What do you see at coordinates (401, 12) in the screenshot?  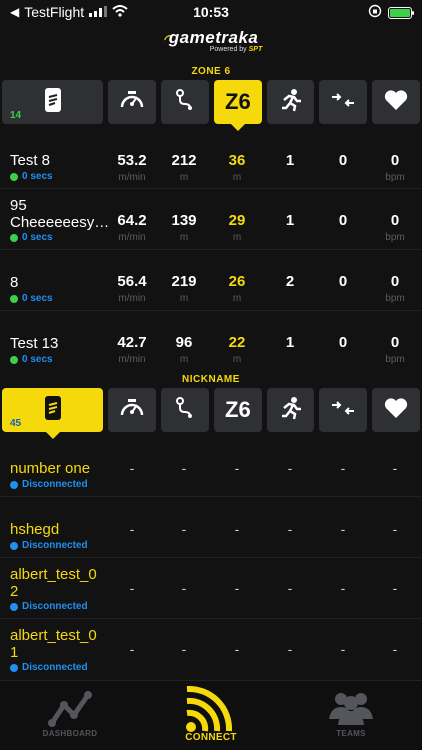 I see `battery-icon` at bounding box center [401, 12].